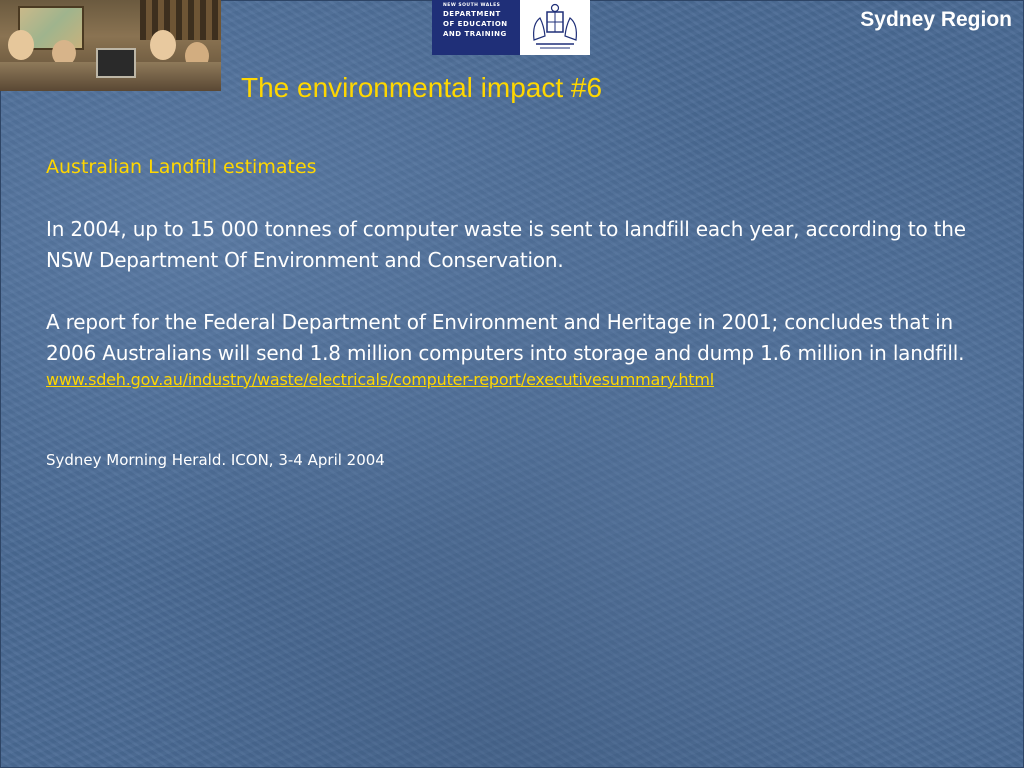 The width and height of the screenshot is (1024, 768). What do you see at coordinates (422, 87) in the screenshot?
I see `slide-title: The environmental impact #6` at bounding box center [422, 87].